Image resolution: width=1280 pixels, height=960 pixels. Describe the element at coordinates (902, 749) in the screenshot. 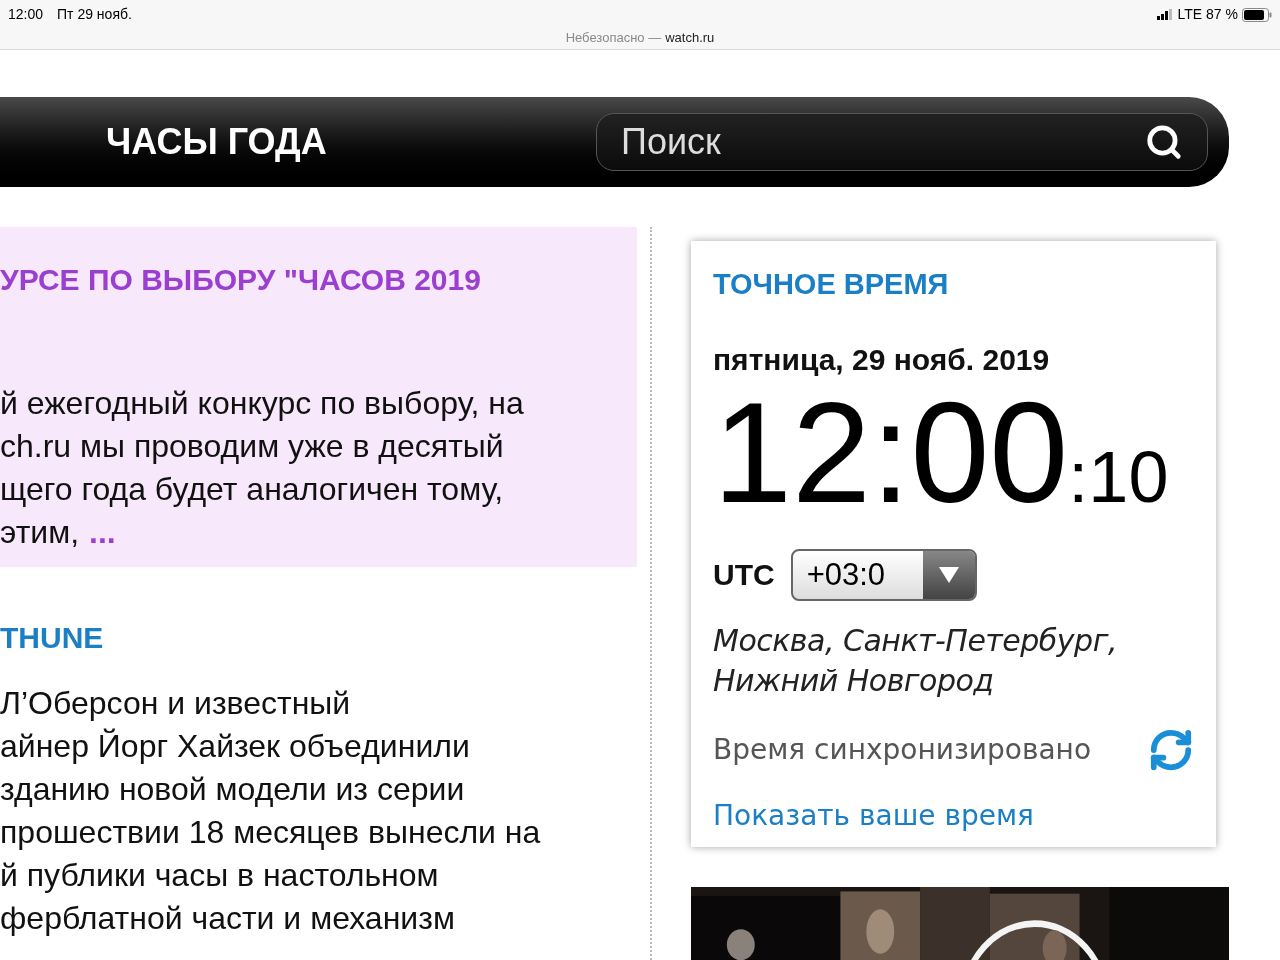

I see `sync-status: Время синхронизировано` at that location.